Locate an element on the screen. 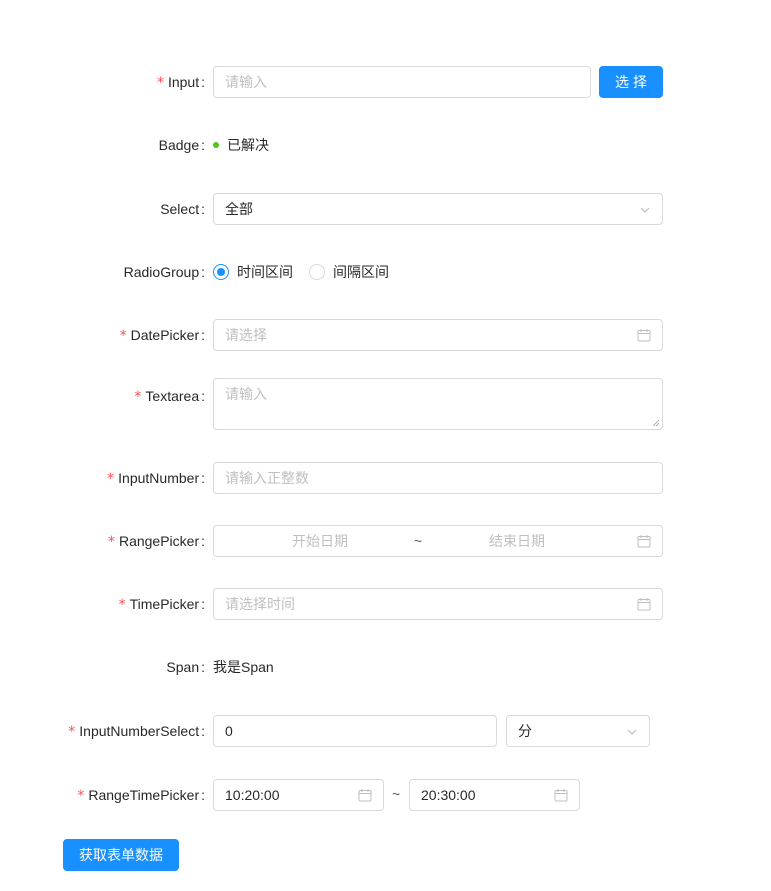 Image resolution: width=771 pixels, height=891 pixels. input-row: * Input: 请输入 选择 is located at coordinates (385, 82).